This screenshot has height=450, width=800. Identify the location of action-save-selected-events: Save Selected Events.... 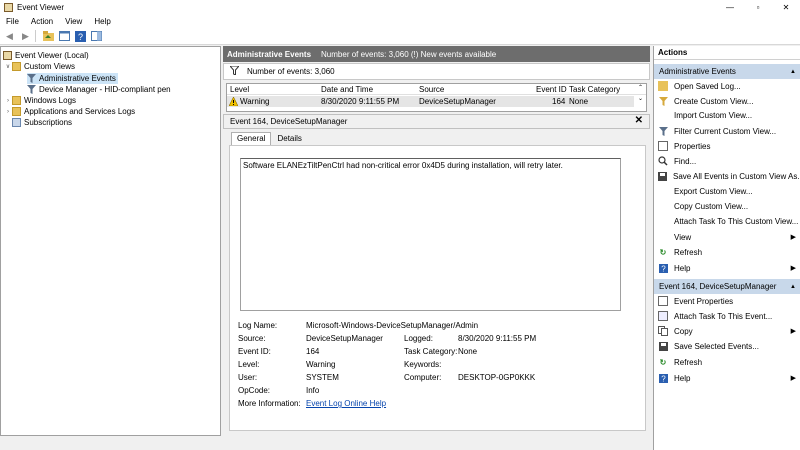
(727, 346).